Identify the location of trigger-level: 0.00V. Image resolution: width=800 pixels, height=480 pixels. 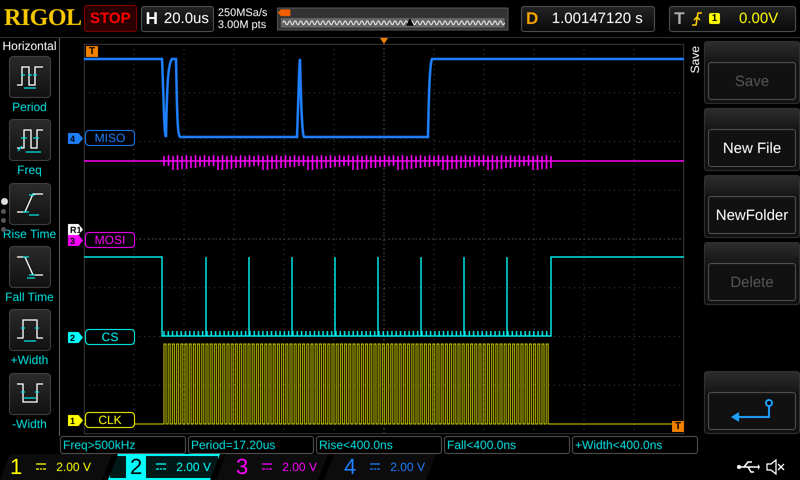
(759, 18).